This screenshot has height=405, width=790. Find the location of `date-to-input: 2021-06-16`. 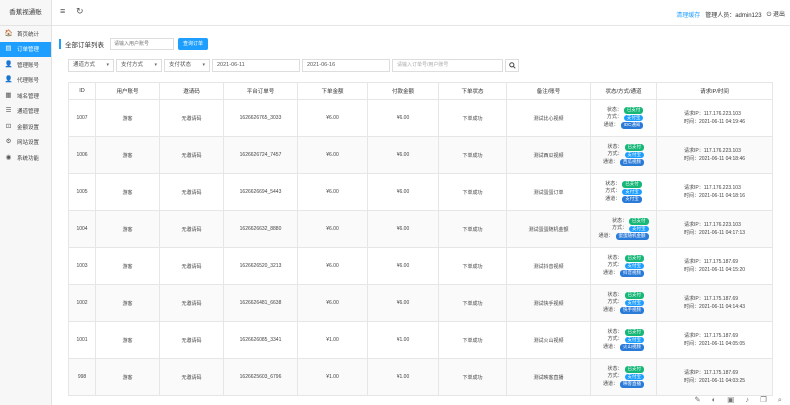

date-to-input: 2021-06-16 is located at coordinates (346, 65).